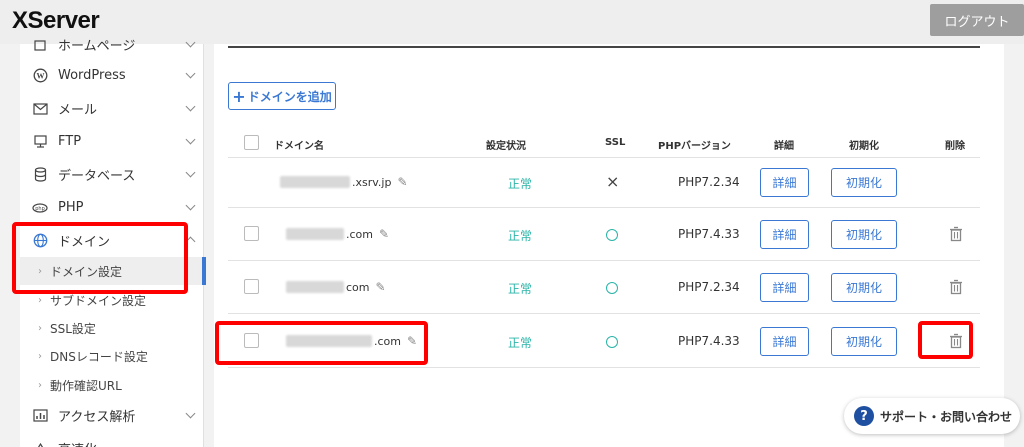  Describe the element at coordinates (71, 207) in the screenshot. I see `sidebar-item-label: PHP` at that location.